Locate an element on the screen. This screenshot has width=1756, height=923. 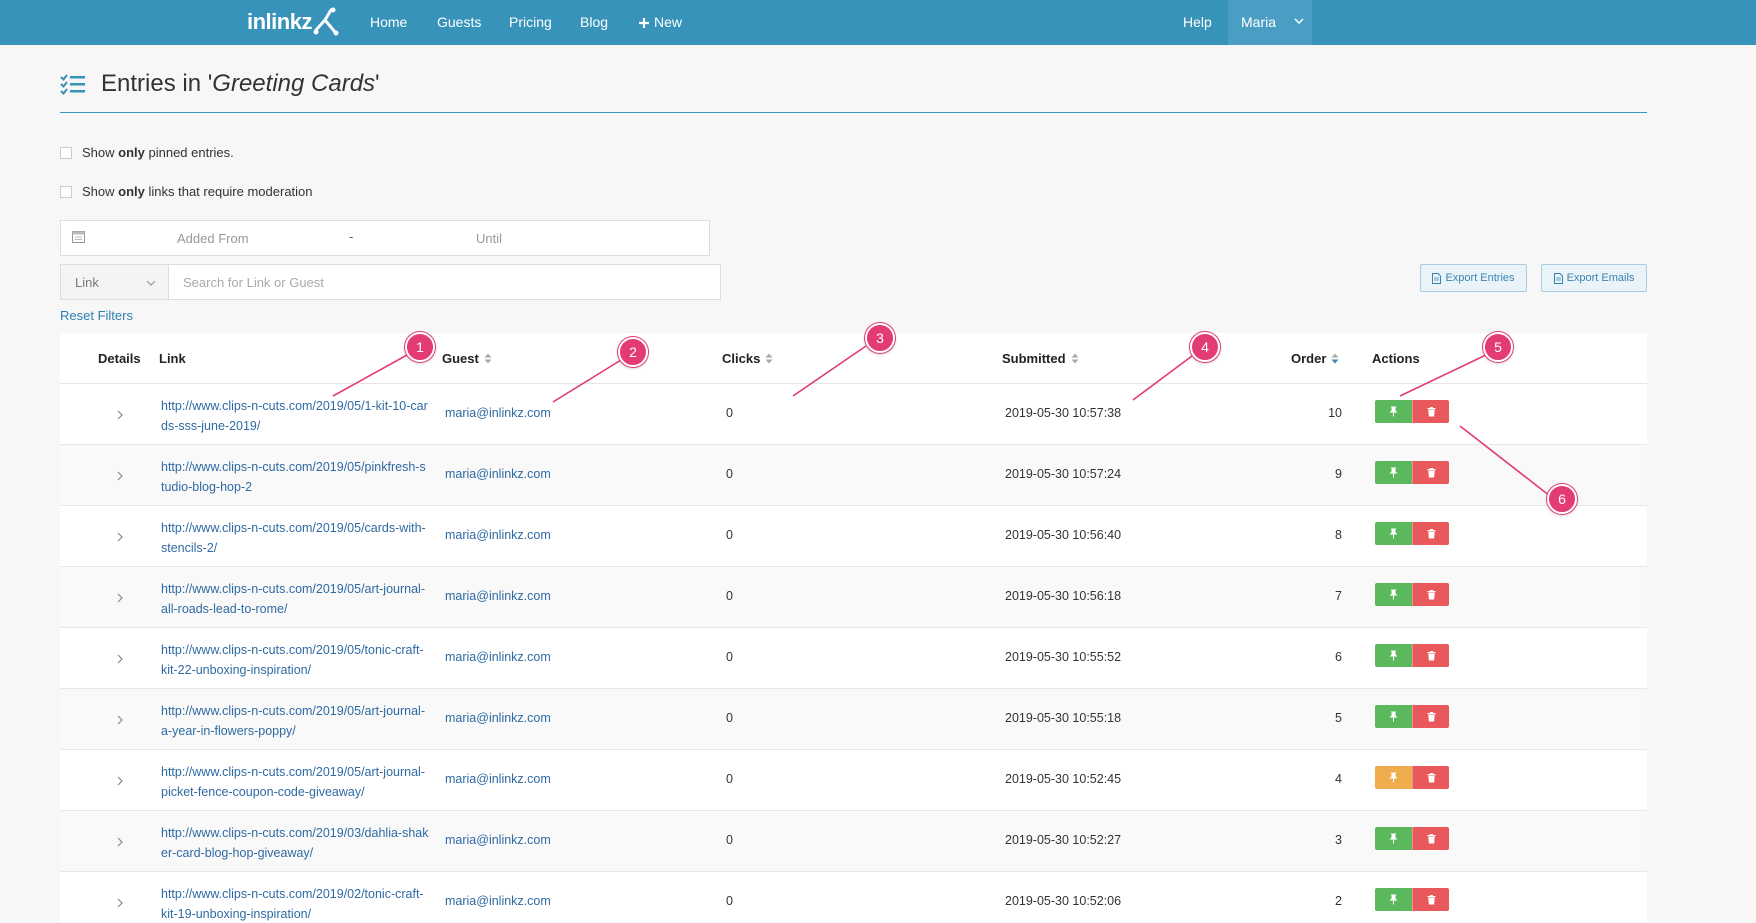
export-entries-button: Export Entries is located at coordinates (1473, 278).